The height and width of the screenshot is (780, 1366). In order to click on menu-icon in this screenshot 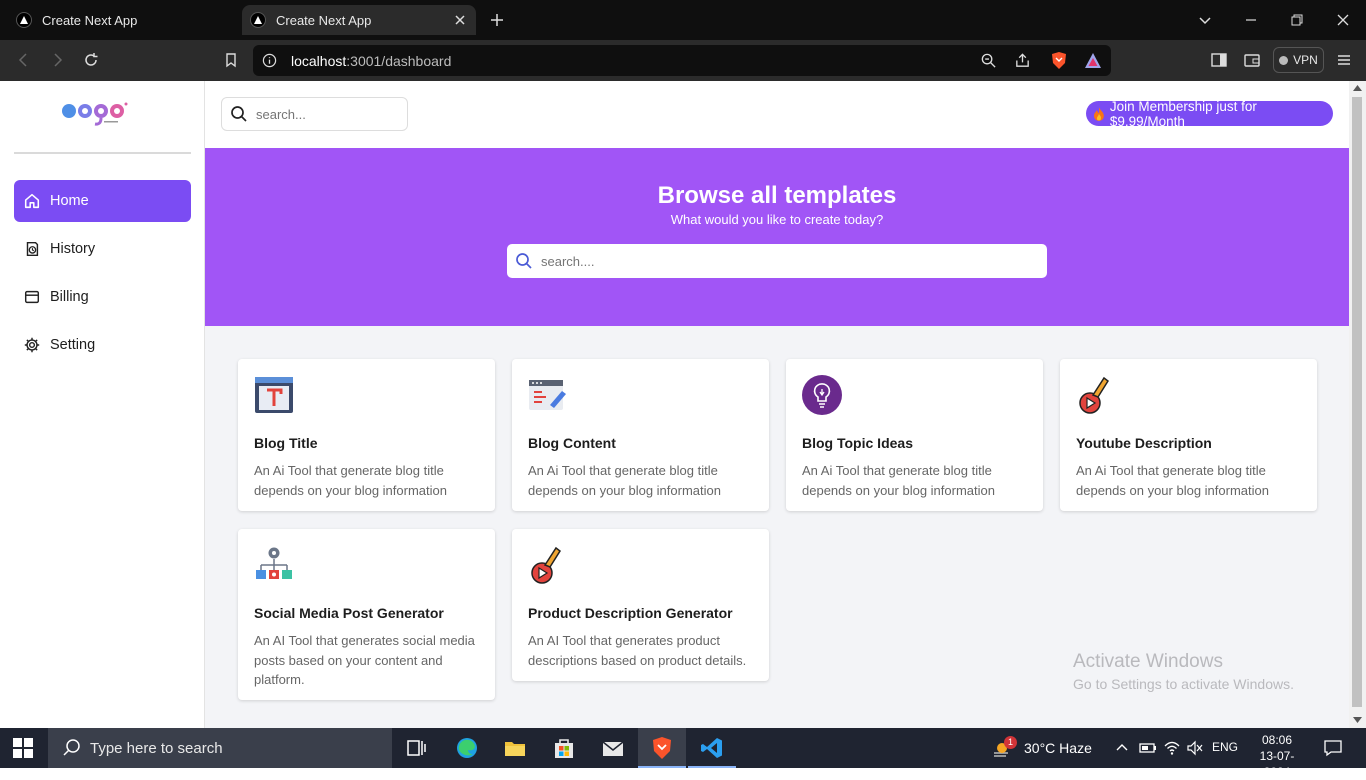, I will do `click(1344, 60)`.